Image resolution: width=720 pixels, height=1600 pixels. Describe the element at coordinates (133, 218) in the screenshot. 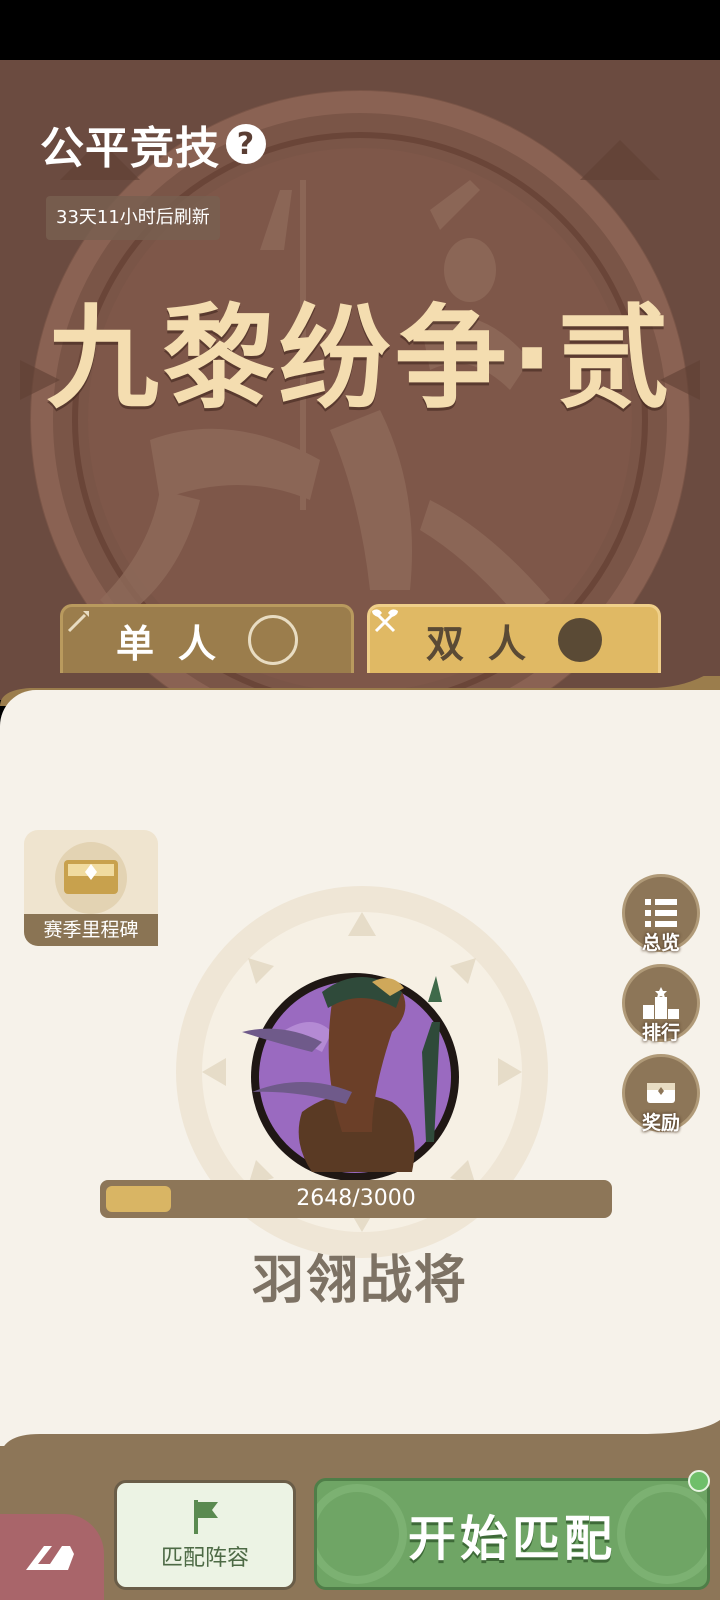

I see `refresh-timer: 33天11小时后刷新` at that location.